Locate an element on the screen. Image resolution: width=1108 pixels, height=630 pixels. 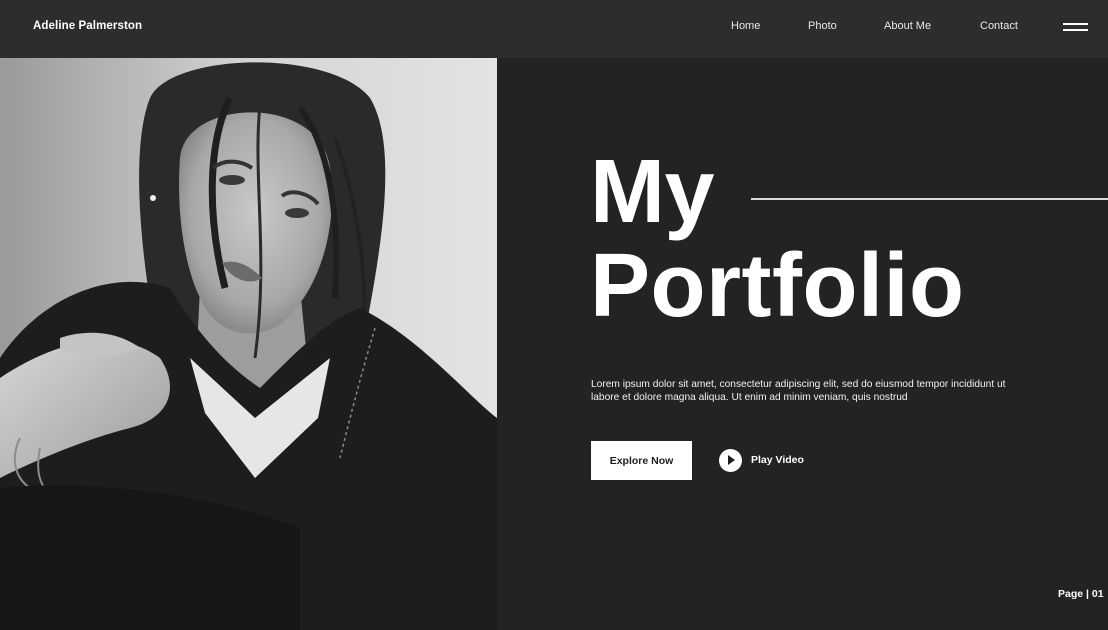
site-brand: Adeline Palmerston is located at coordinates (87, 26).